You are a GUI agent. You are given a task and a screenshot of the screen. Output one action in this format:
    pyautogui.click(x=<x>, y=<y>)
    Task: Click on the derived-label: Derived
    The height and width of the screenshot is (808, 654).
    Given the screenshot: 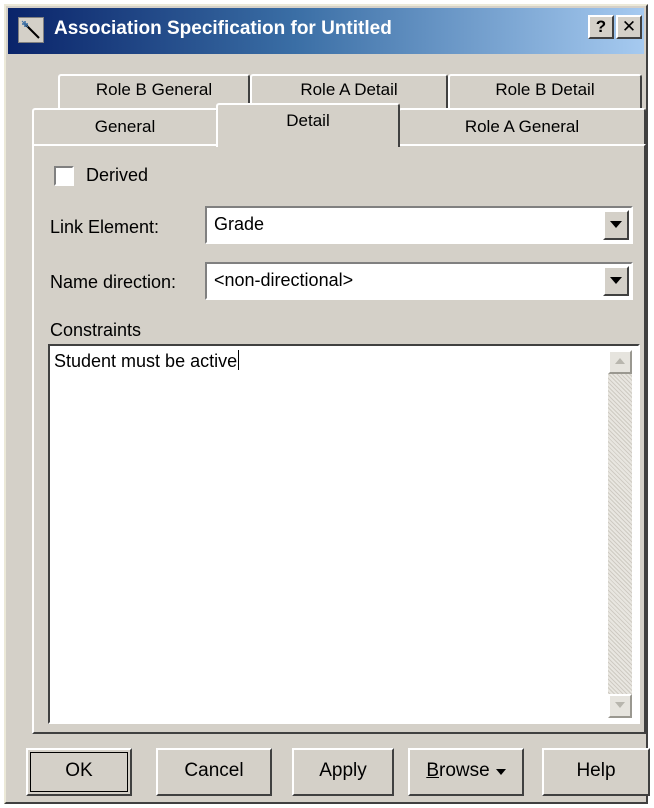 What is the action you would take?
    pyautogui.click(x=117, y=175)
    